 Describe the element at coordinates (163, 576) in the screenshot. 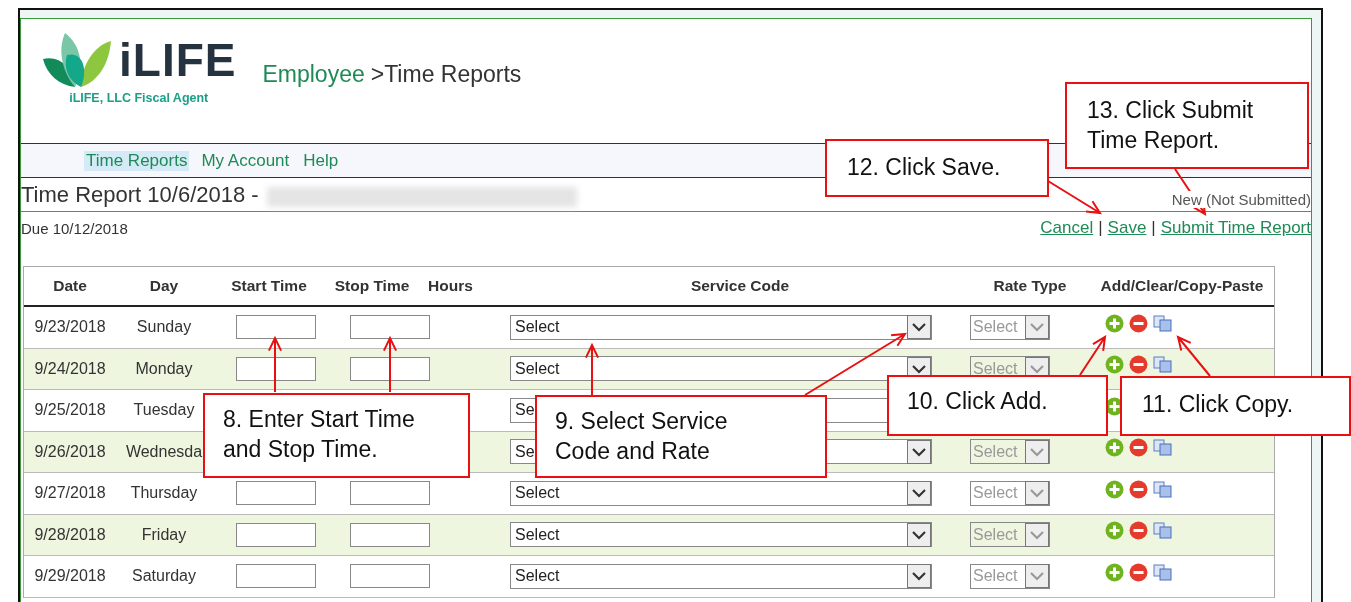

I see `day-cell-text: Saturday` at that location.